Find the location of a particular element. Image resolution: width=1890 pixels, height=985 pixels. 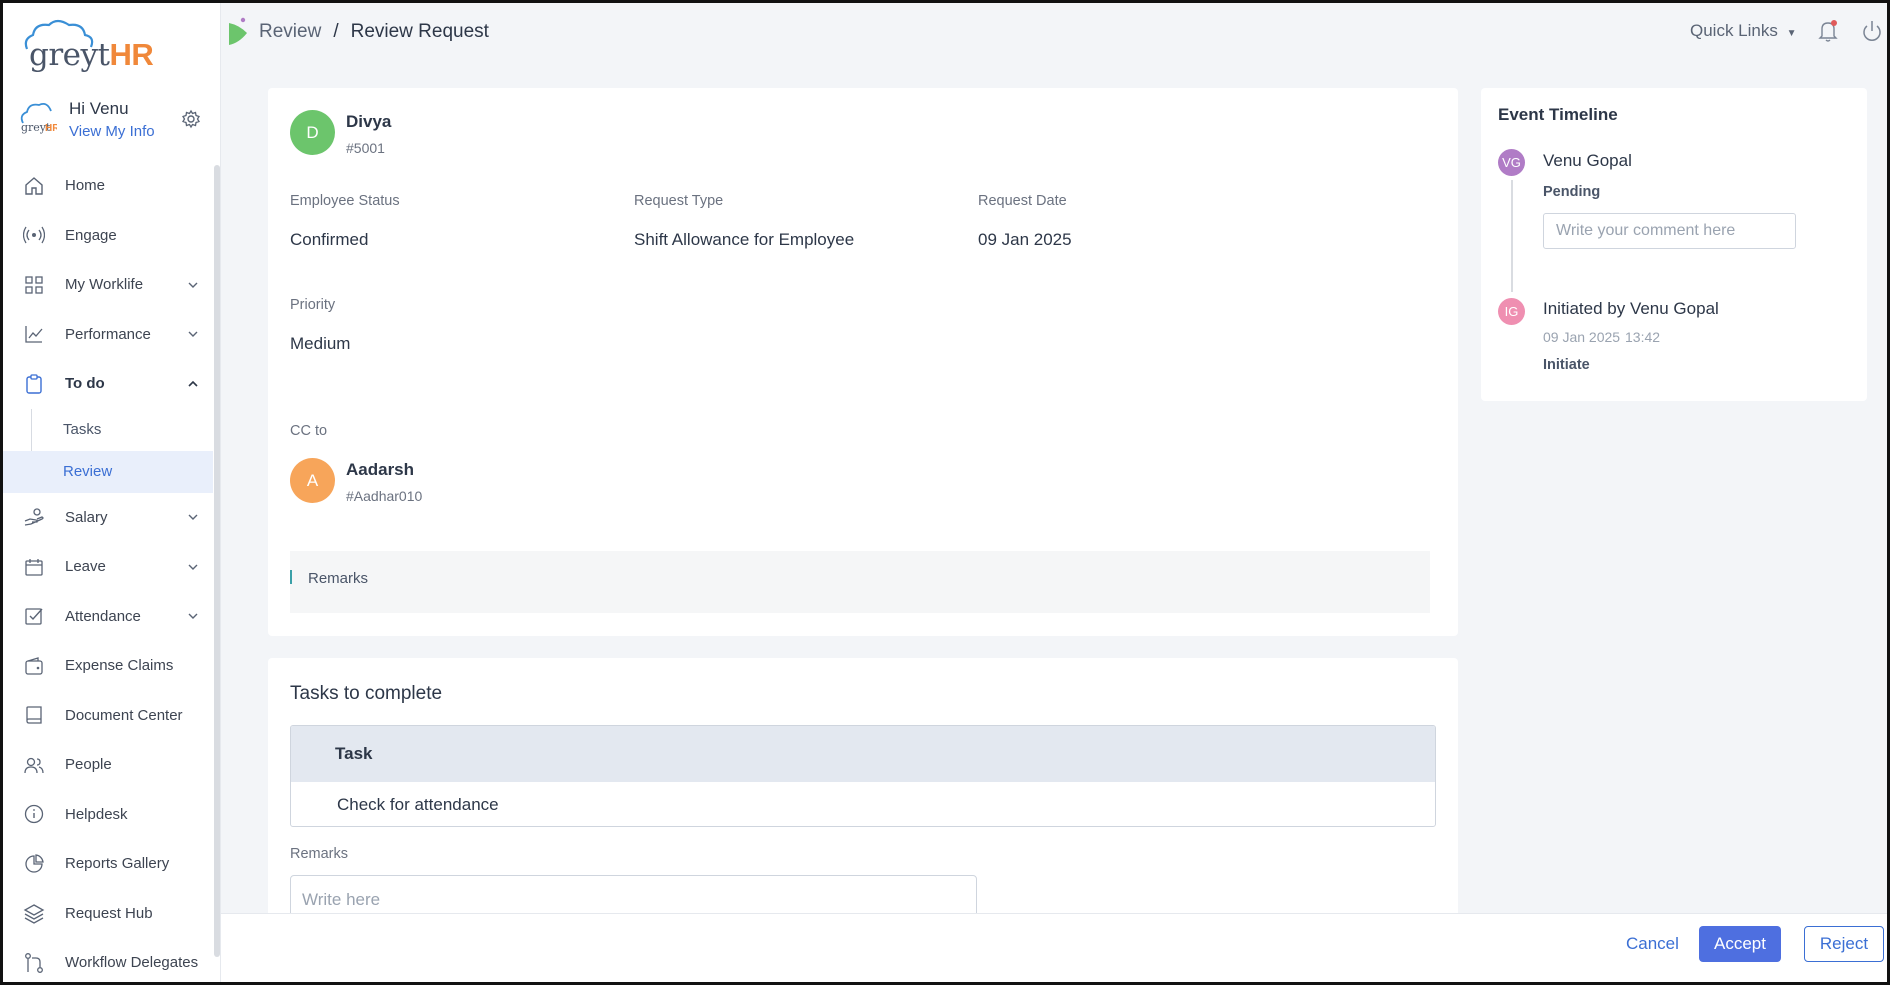

timeline-avatar: IG is located at coordinates (1511, 311).